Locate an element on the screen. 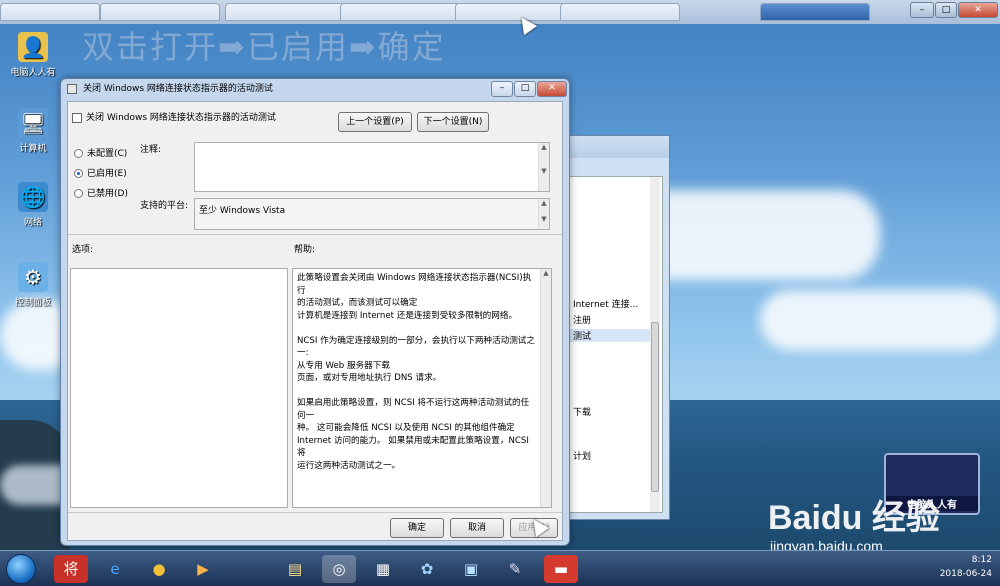  platform-value: 至少 Windows Vista is located at coordinates (242, 211).